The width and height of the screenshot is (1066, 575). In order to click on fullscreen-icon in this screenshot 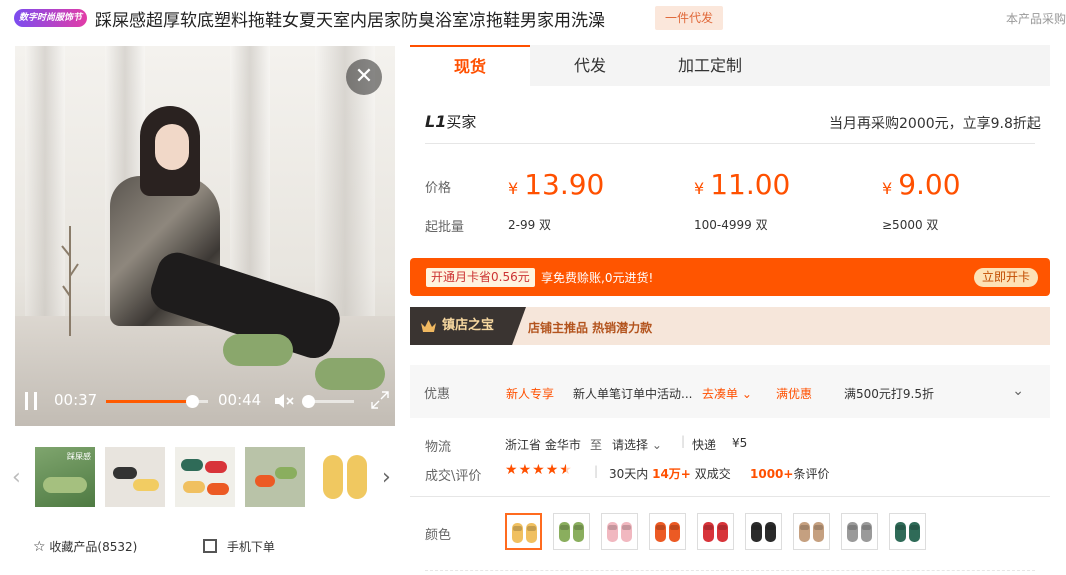, I will do `click(380, 400)`.